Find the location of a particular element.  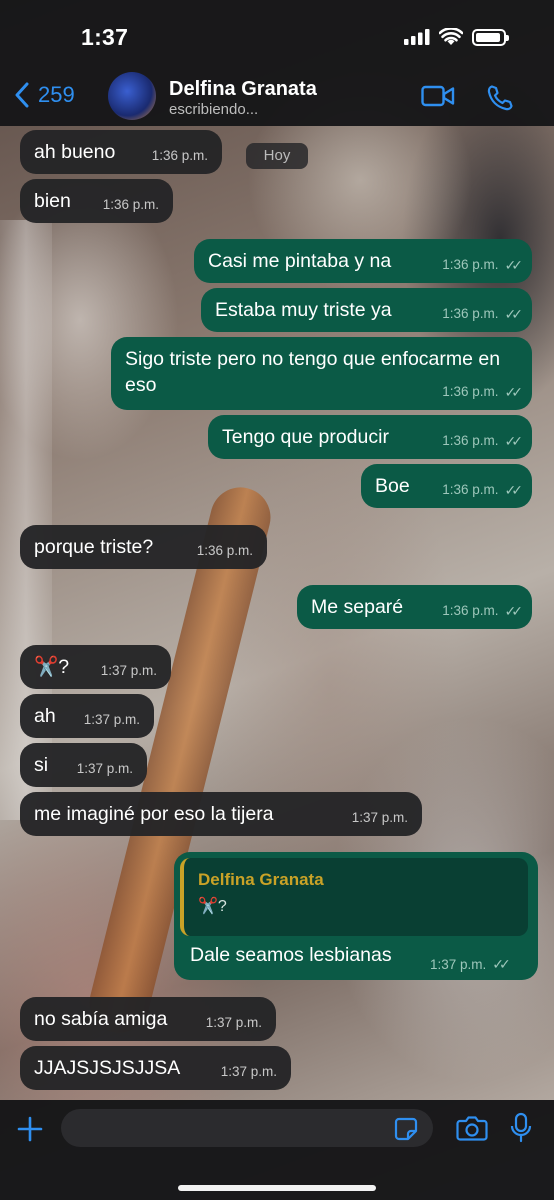

microphone-icon is located at coordinates (521, 1128).